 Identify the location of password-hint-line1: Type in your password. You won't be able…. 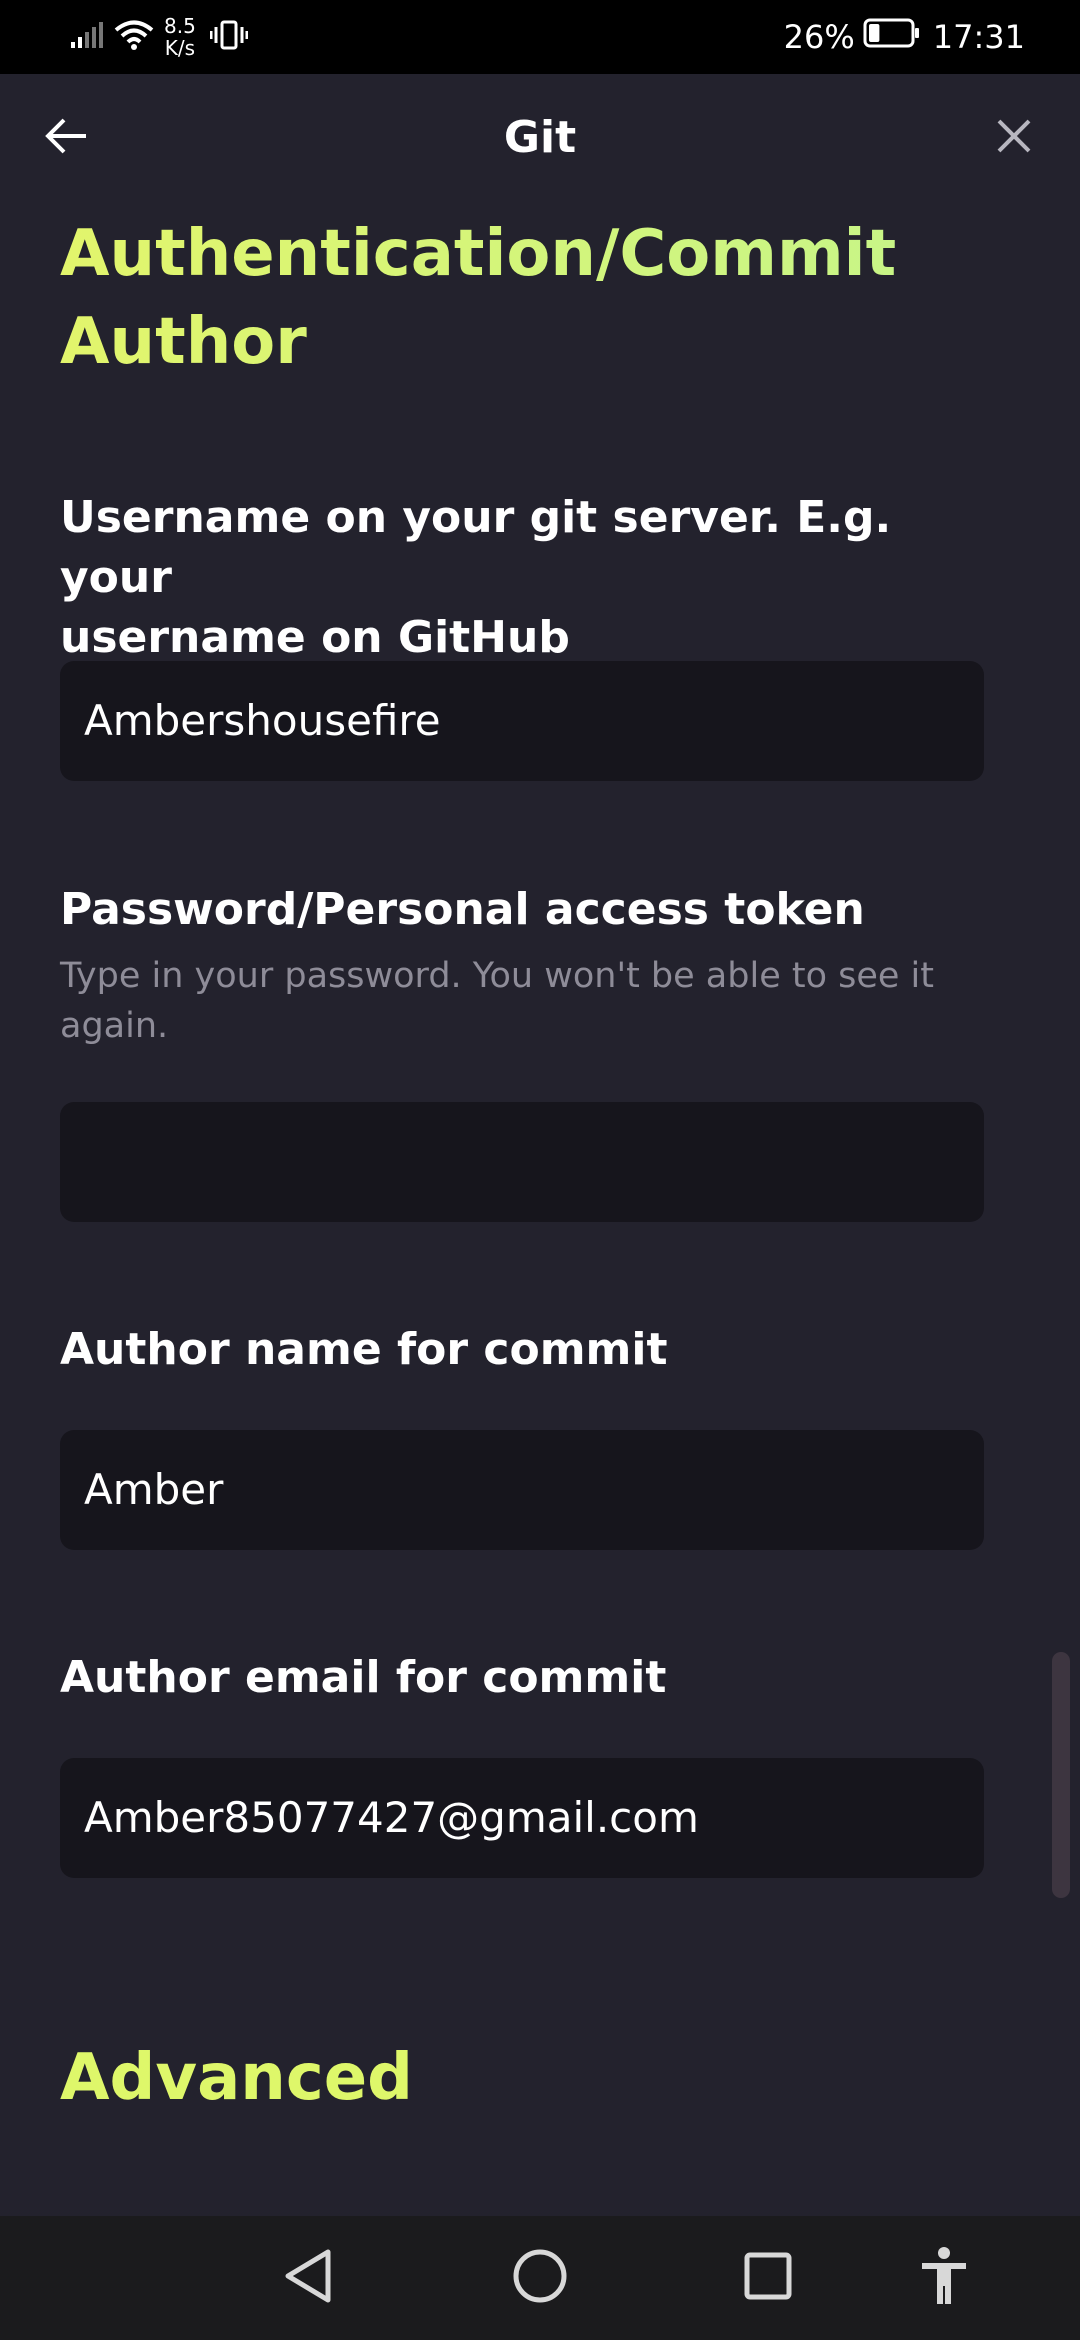
(497, 976).